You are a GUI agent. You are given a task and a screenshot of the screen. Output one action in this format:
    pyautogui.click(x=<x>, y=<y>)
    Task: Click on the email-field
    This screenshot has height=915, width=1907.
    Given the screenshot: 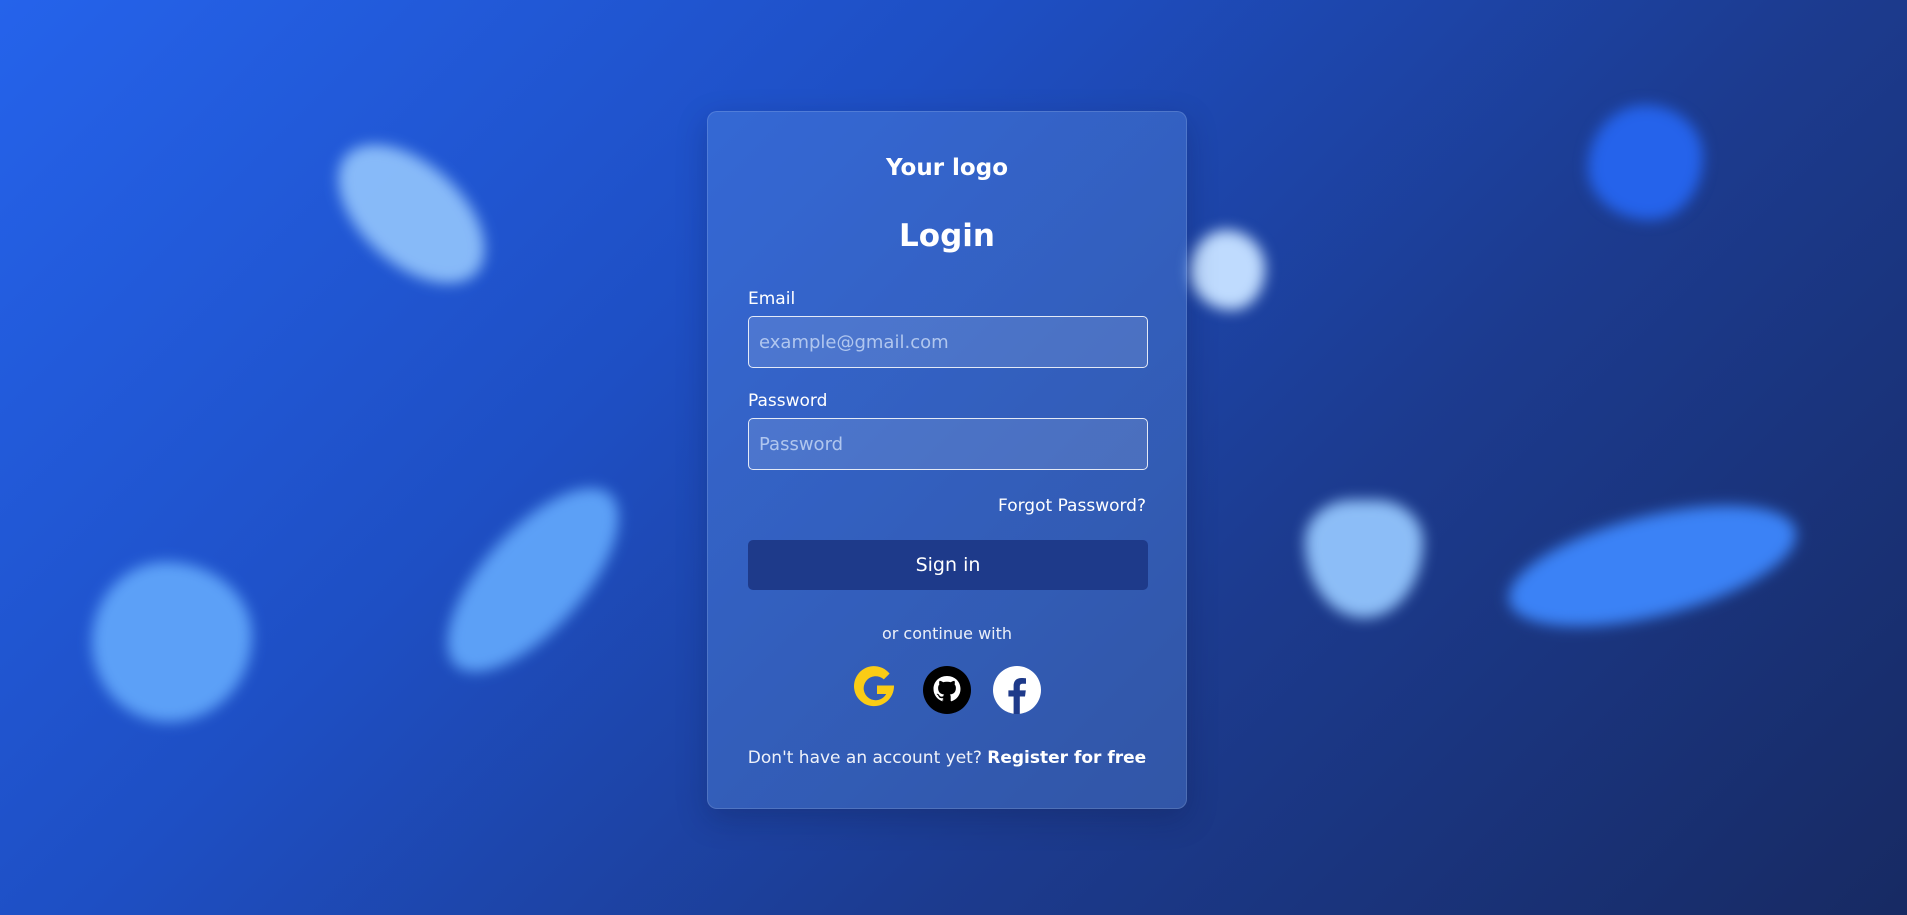 What is the action you would take?
    pyautogui.click(x=948, y=342)
    